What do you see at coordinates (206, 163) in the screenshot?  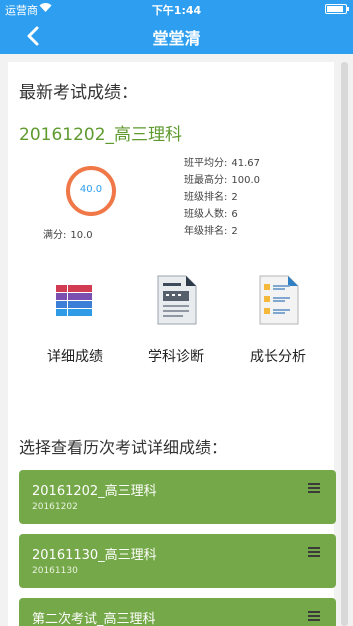 I see `stat-label: 班平均分:` at bounding box center [206, 163].